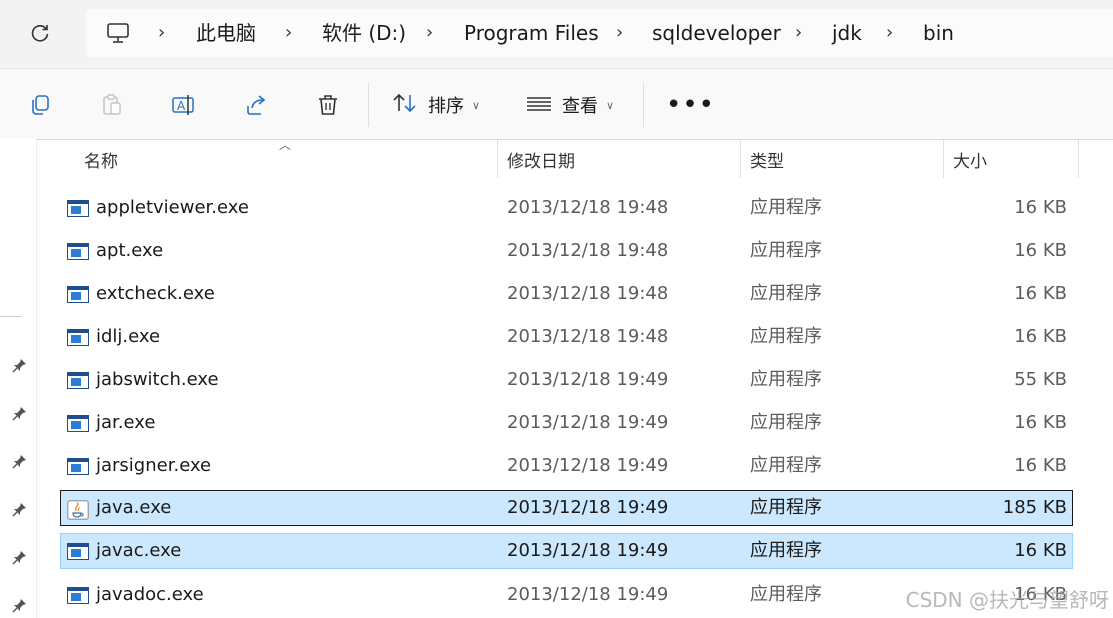  Describe the element at coordinates (970, 159) in the screenshot. I see `column-header-size: 大小` at that location.